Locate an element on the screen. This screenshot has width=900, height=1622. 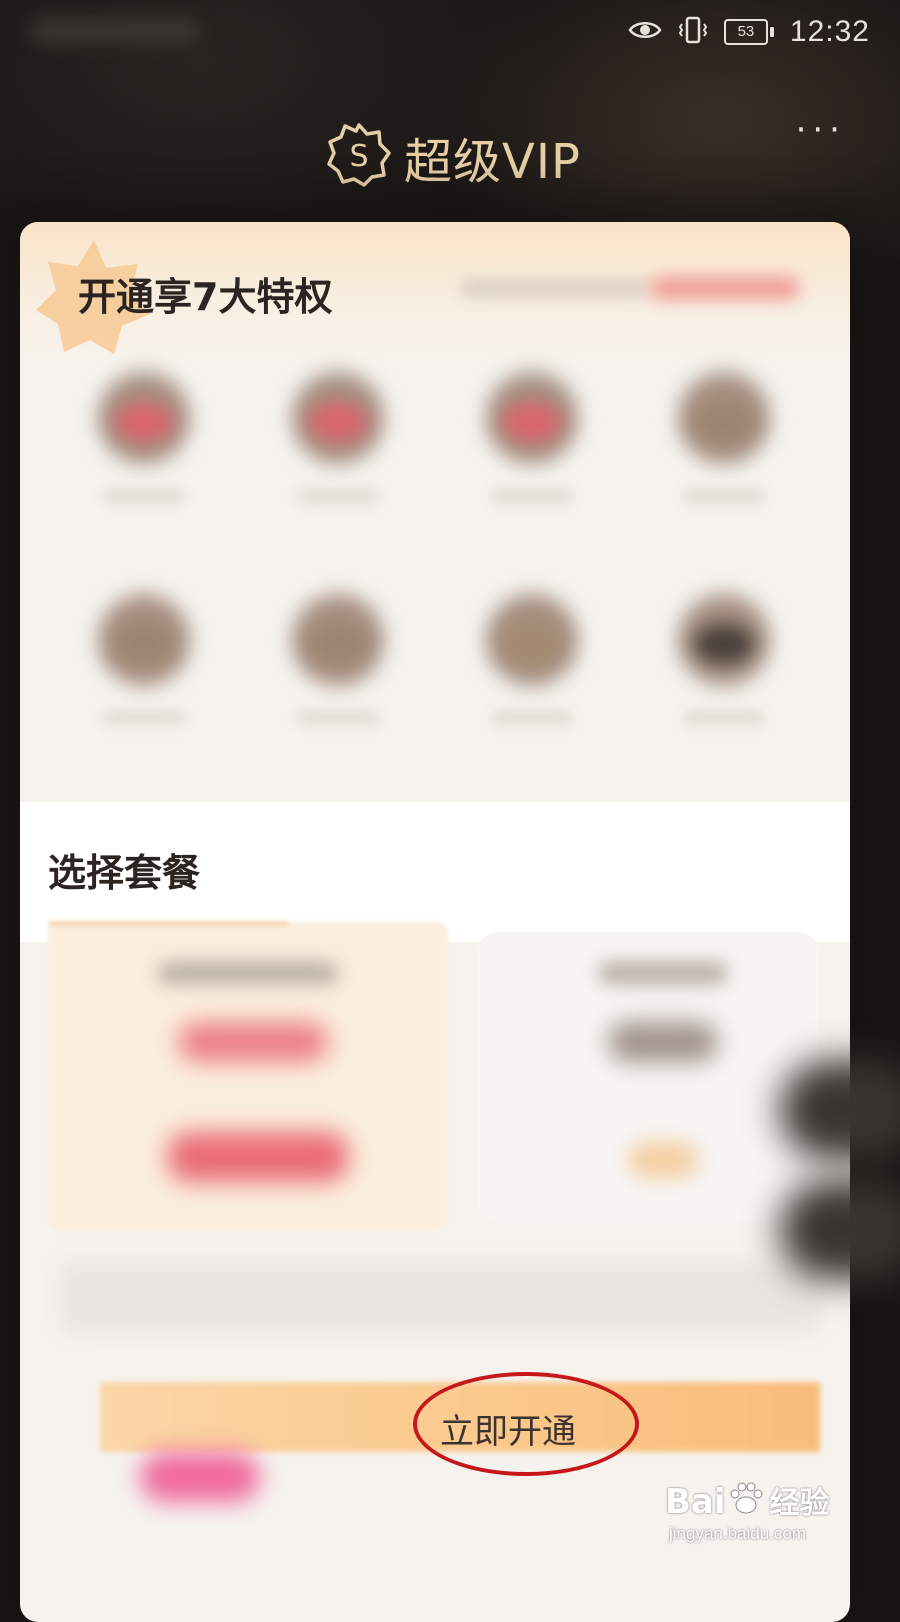
package-name-blur is located at coordinates (248, 973).